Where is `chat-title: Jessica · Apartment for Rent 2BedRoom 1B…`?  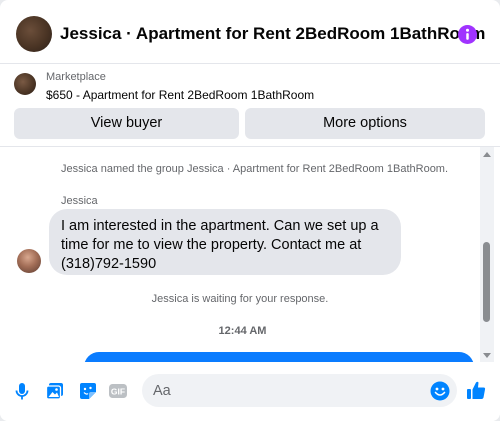 chat-title: Jessica · Apartment for Rent 2BedRoom 1B… is located at coordinates (272, 34).